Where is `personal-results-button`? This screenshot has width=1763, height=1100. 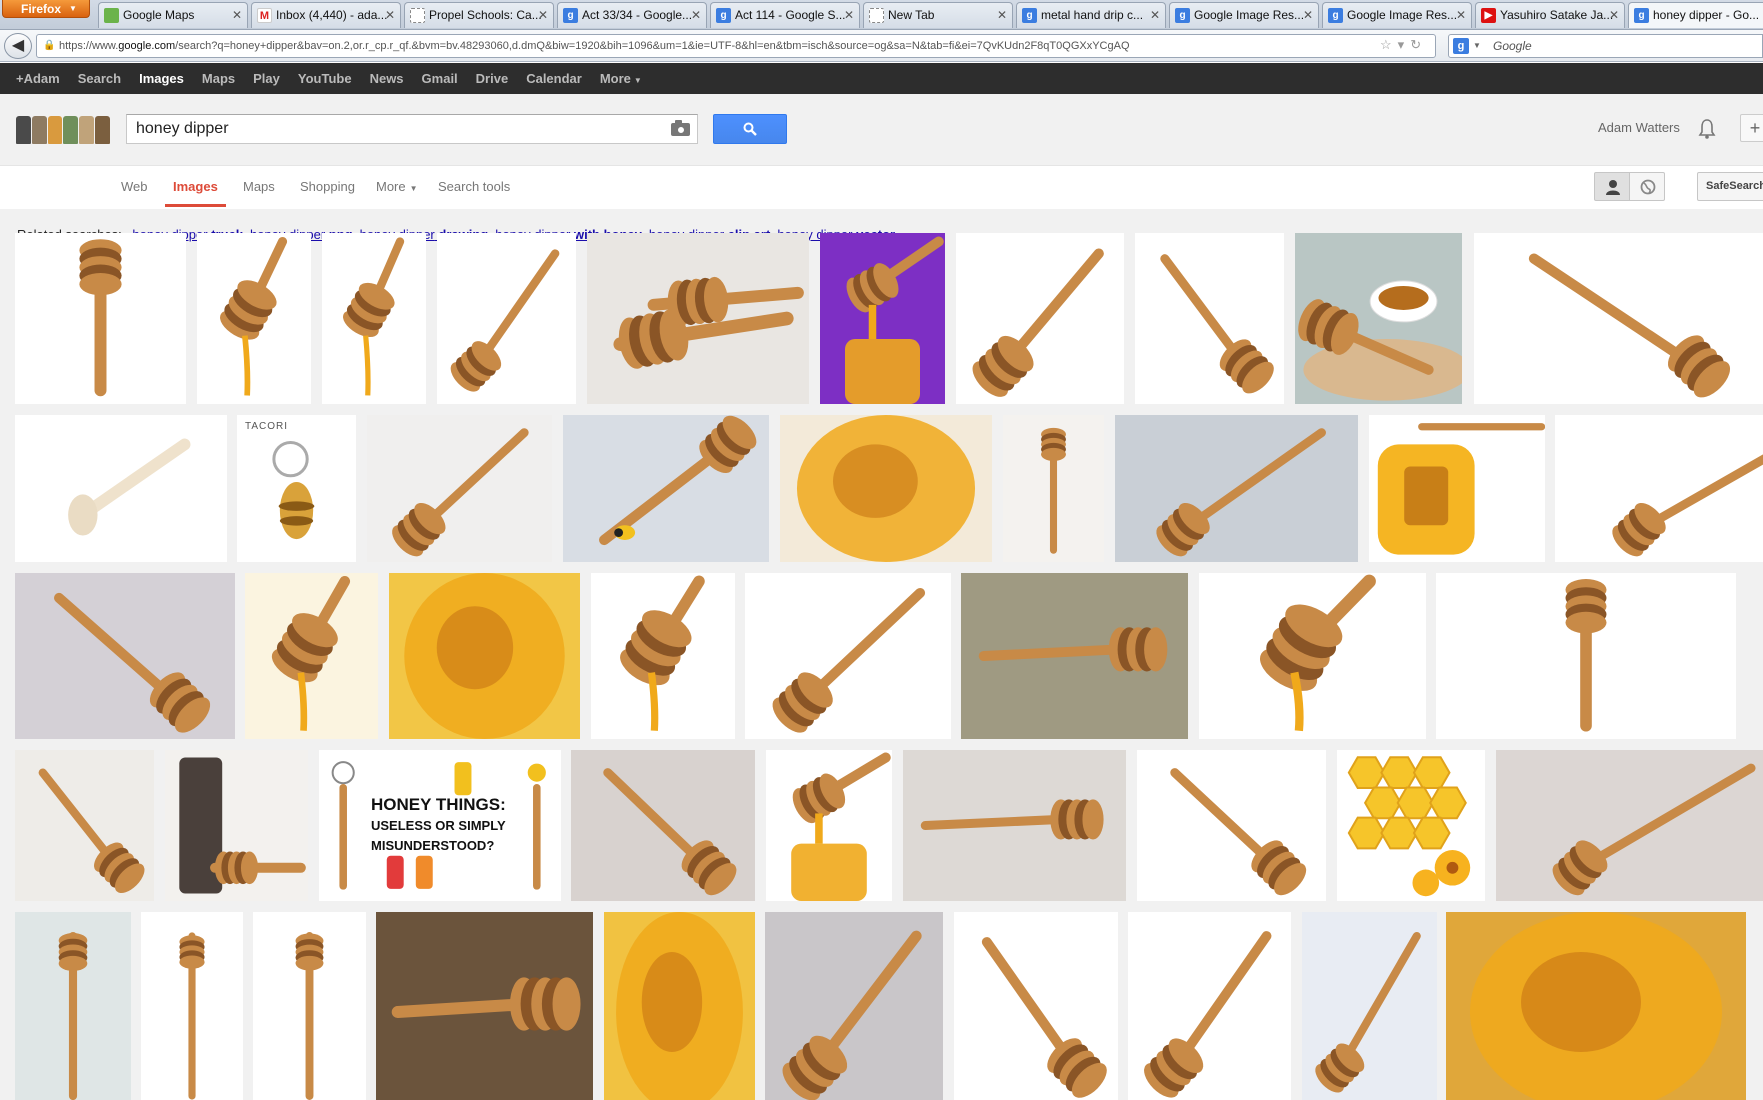 personal-results-button is located at coordinates (1612, 186).